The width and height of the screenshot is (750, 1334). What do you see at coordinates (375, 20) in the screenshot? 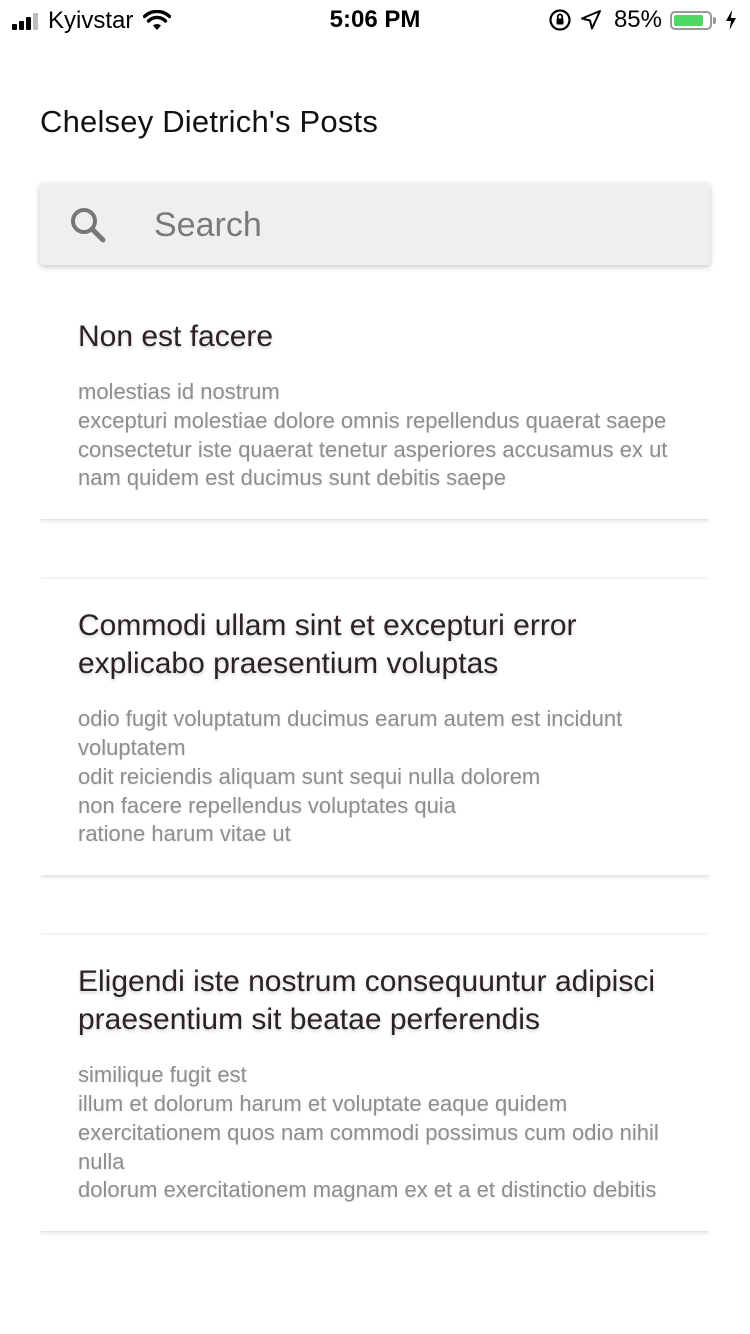
I see `status-bar: Kyivstar 5:06 PM 85%` at bounding box center [375, 20].